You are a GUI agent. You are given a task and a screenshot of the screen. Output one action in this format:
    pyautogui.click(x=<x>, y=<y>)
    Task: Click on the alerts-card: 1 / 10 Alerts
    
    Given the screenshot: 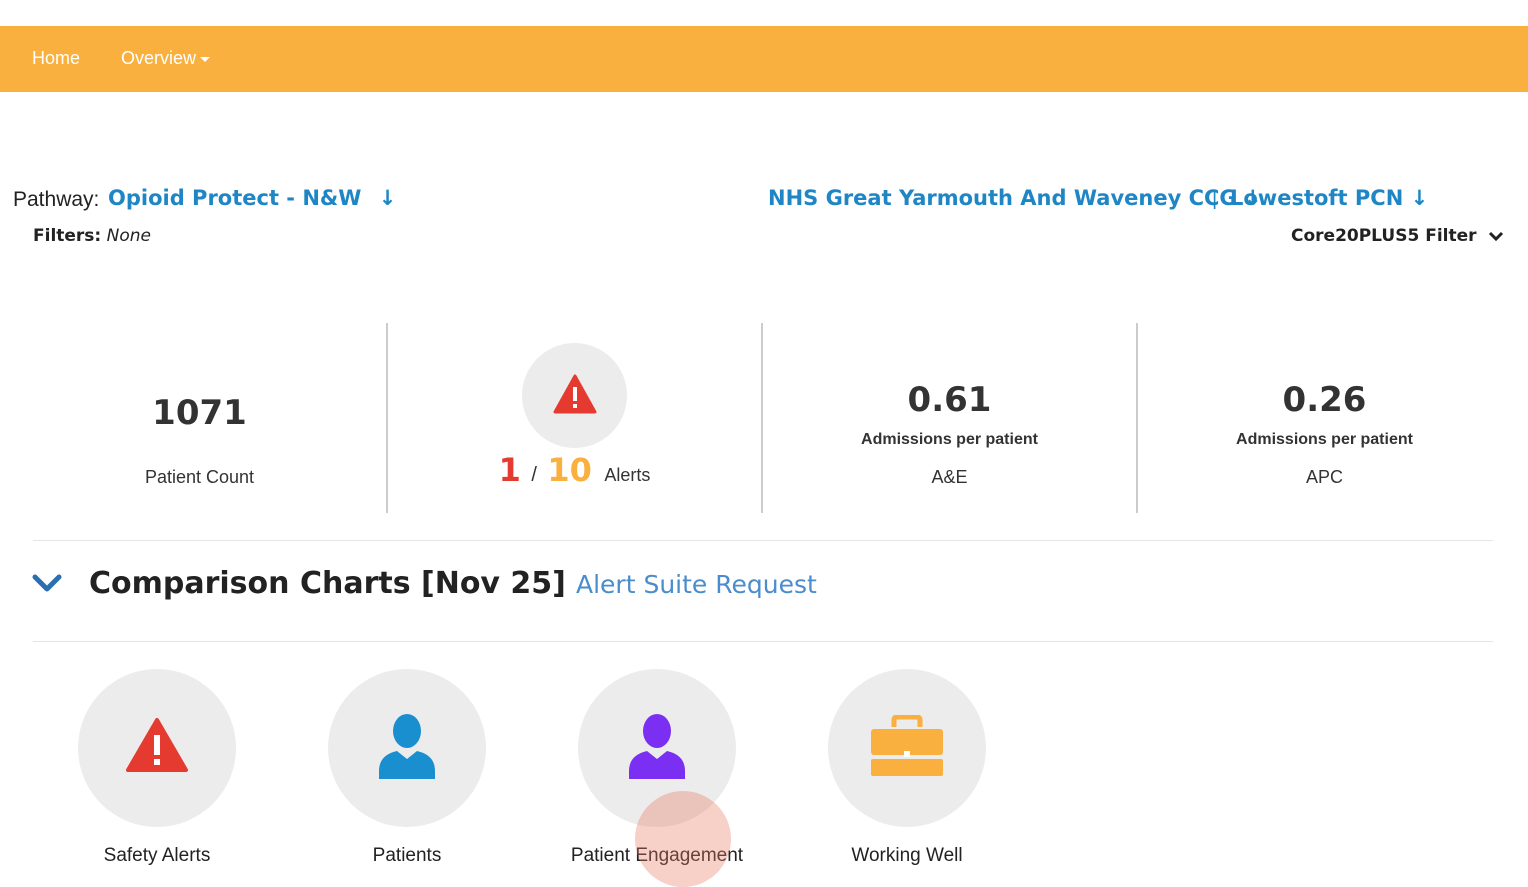 What is the action you would take?
    pyautogui.click(x=574, y=418)
    